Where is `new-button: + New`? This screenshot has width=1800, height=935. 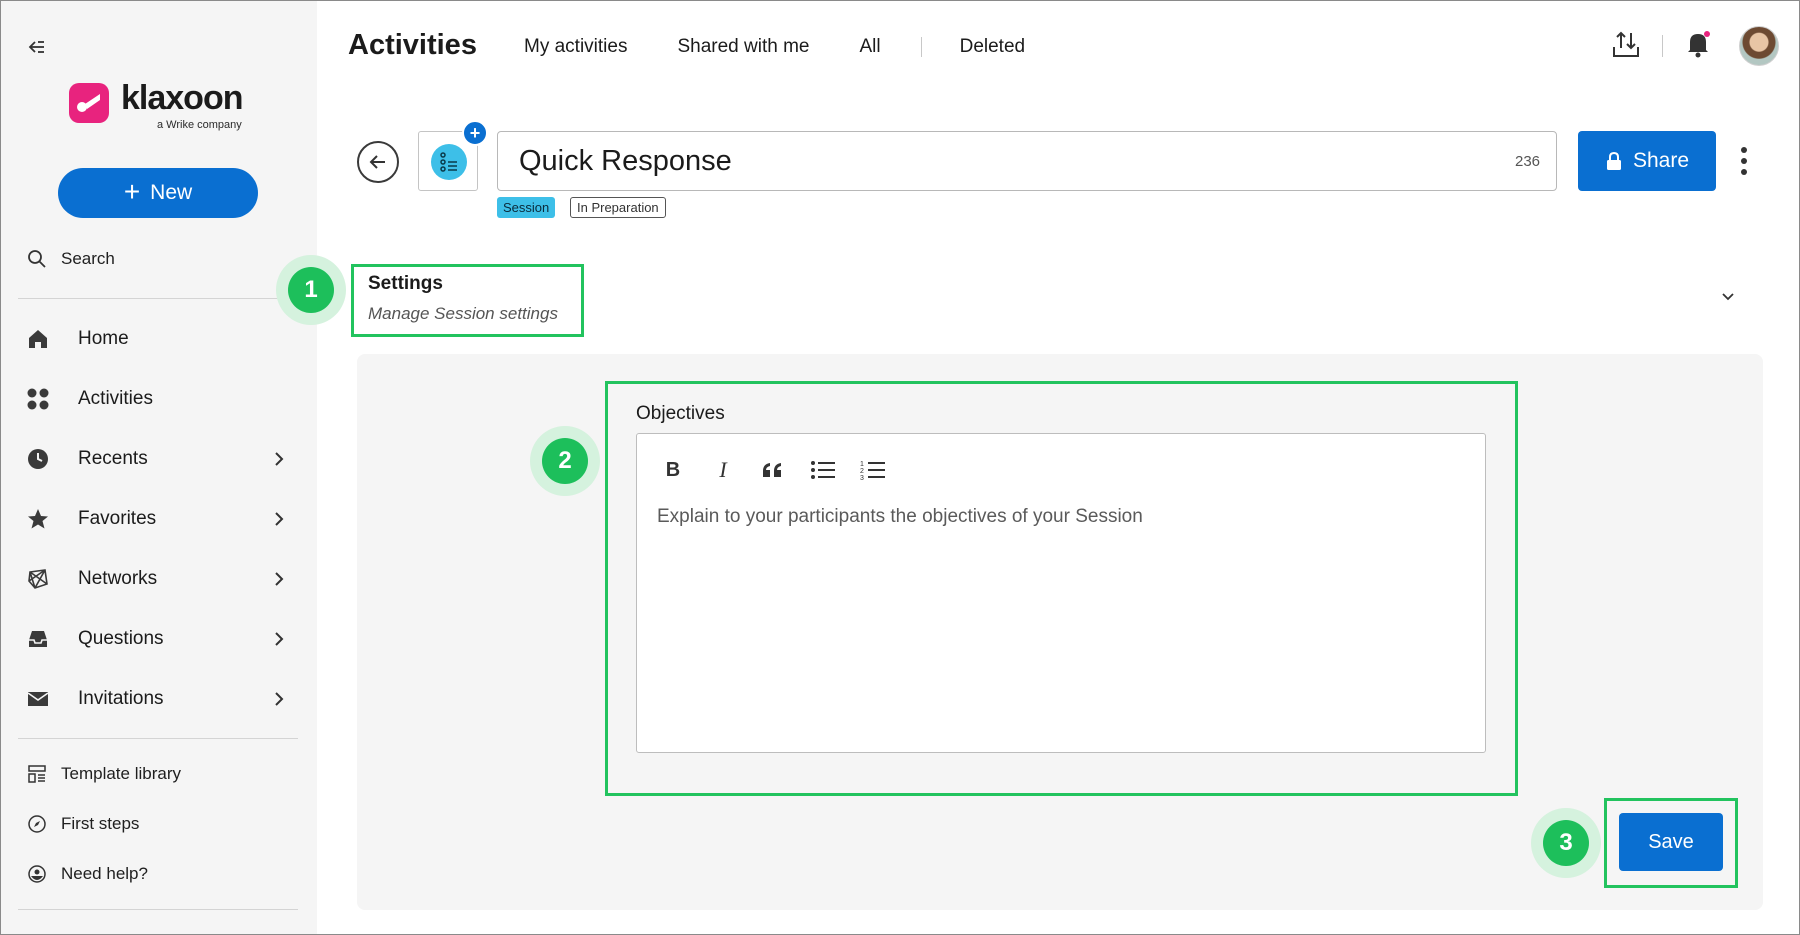 new-button: + New is located at coordinates (158, 193).